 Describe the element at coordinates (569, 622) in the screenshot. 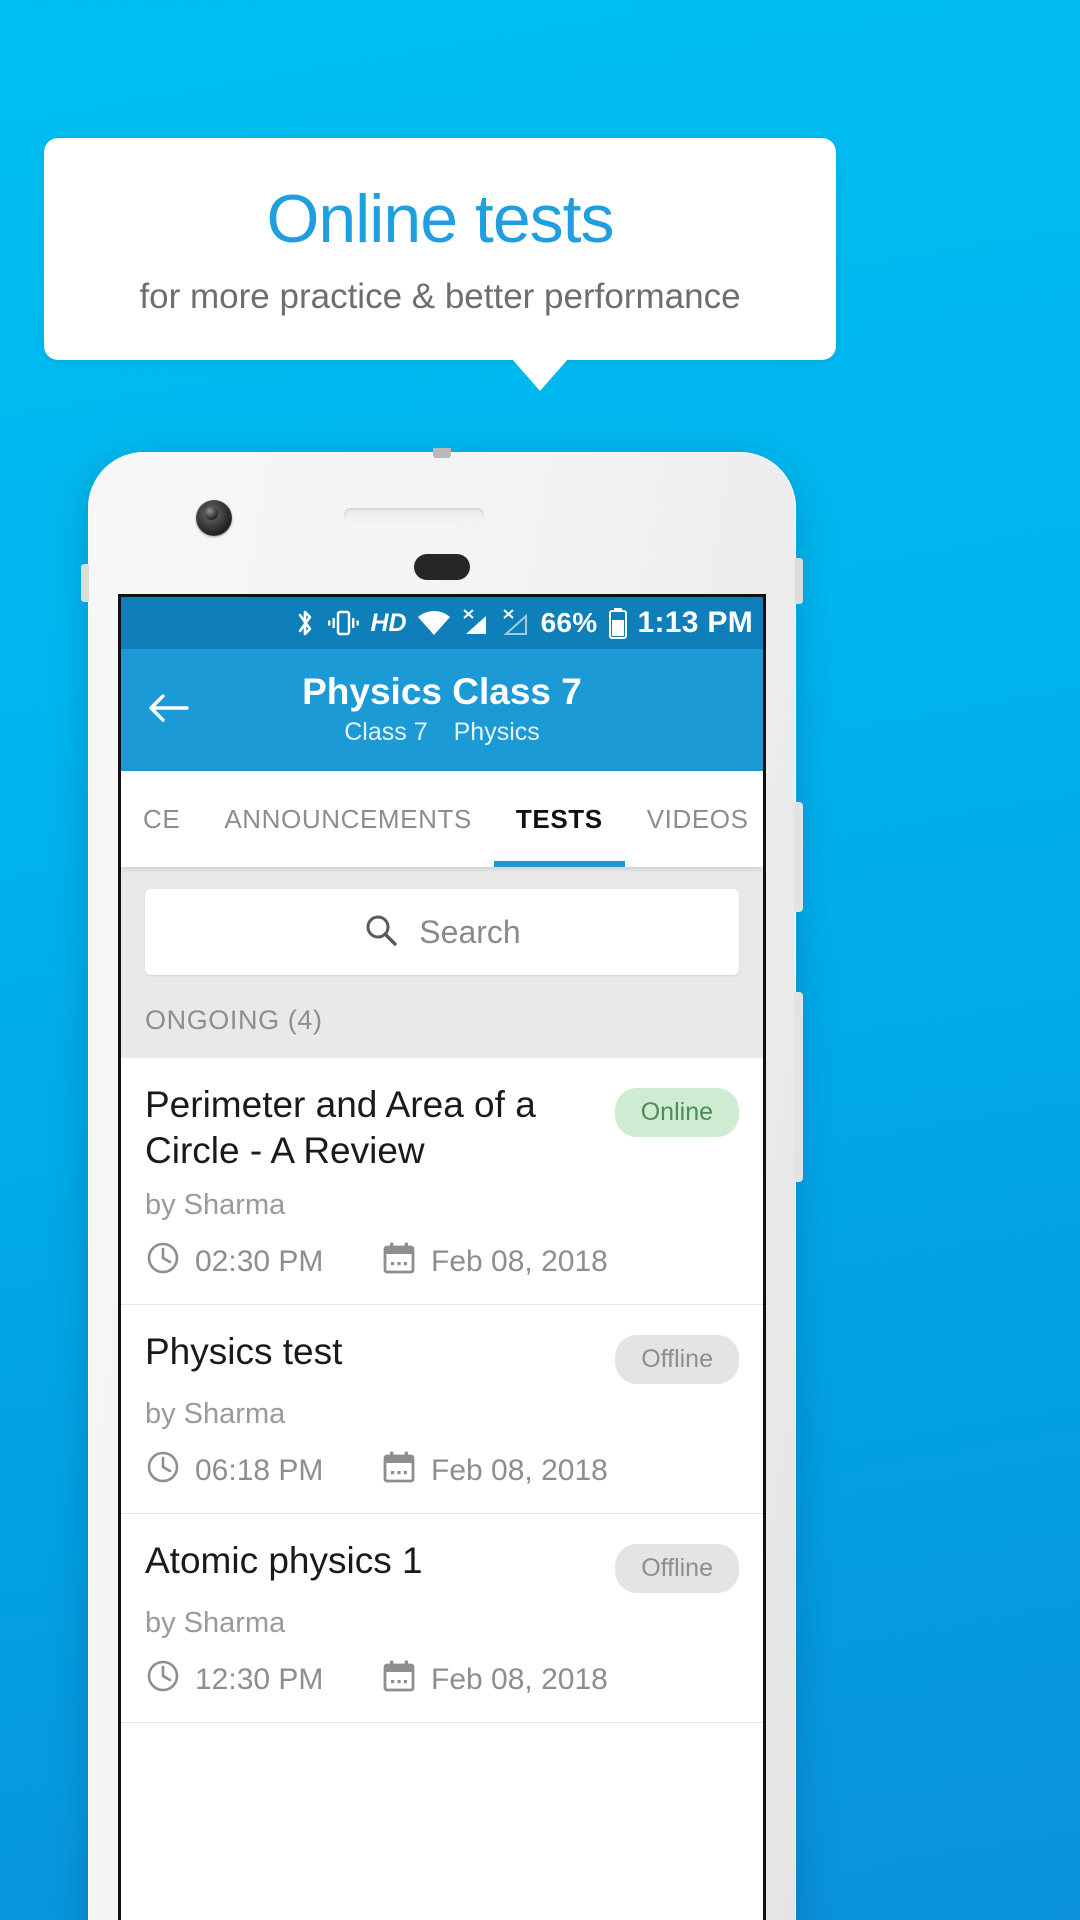

I see `battery-percent-label: 66%` at that location.